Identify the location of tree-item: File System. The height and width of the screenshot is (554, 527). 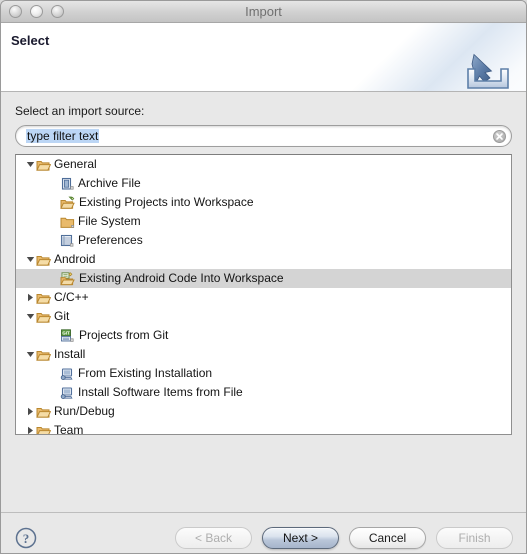
(263, 221).